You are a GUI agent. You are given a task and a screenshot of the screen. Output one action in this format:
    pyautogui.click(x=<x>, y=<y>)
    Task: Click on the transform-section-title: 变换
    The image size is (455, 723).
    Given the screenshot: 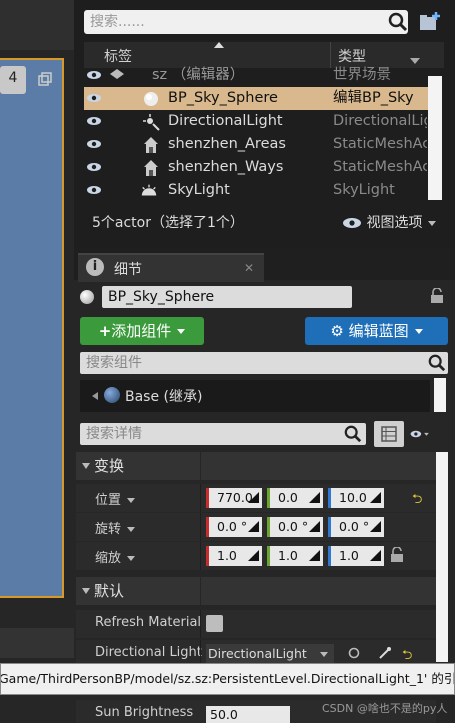 What is the action you would take?
    pyautogui.click(x=109, y=466)
    